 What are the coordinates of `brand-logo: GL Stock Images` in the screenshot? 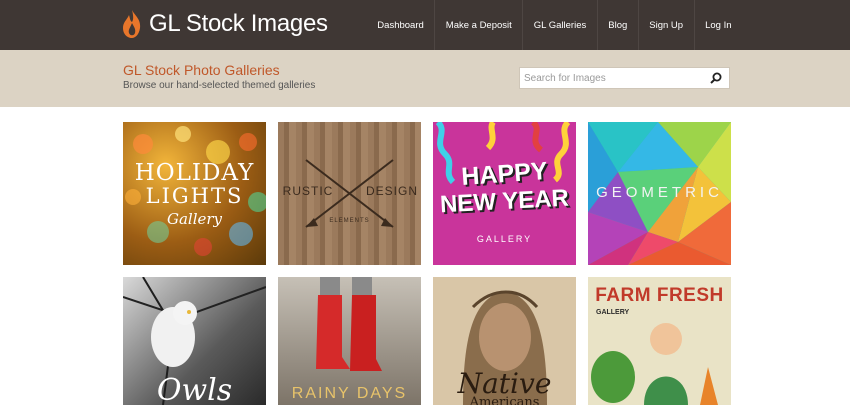 It's located at (224, 24).